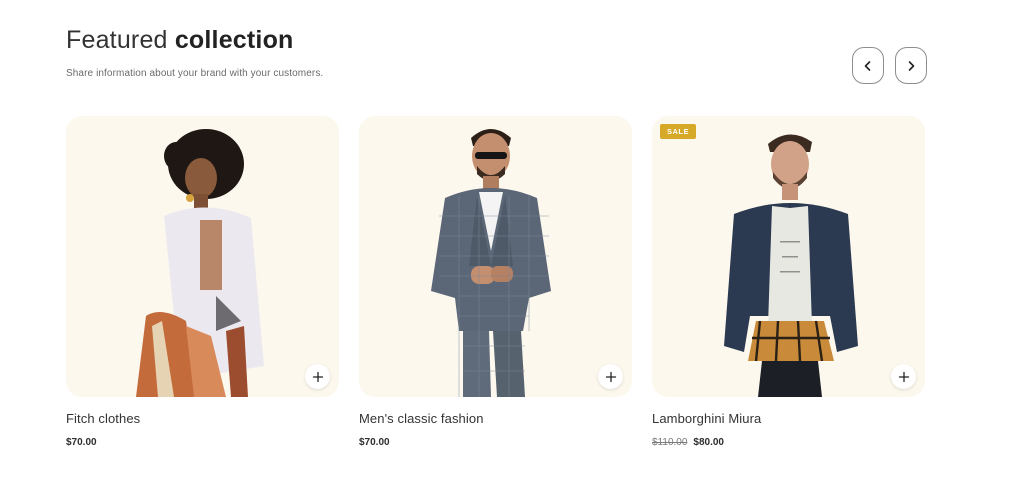 This screenshot has height=482, width=1024. I want to click on product-image-man-suit, so click(491, 263).